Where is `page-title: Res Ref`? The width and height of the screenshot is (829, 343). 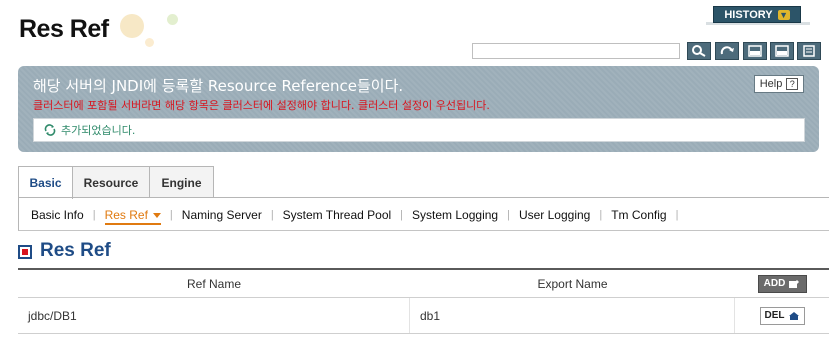
page-title: Res Ref is located at coordinates (64, 29).